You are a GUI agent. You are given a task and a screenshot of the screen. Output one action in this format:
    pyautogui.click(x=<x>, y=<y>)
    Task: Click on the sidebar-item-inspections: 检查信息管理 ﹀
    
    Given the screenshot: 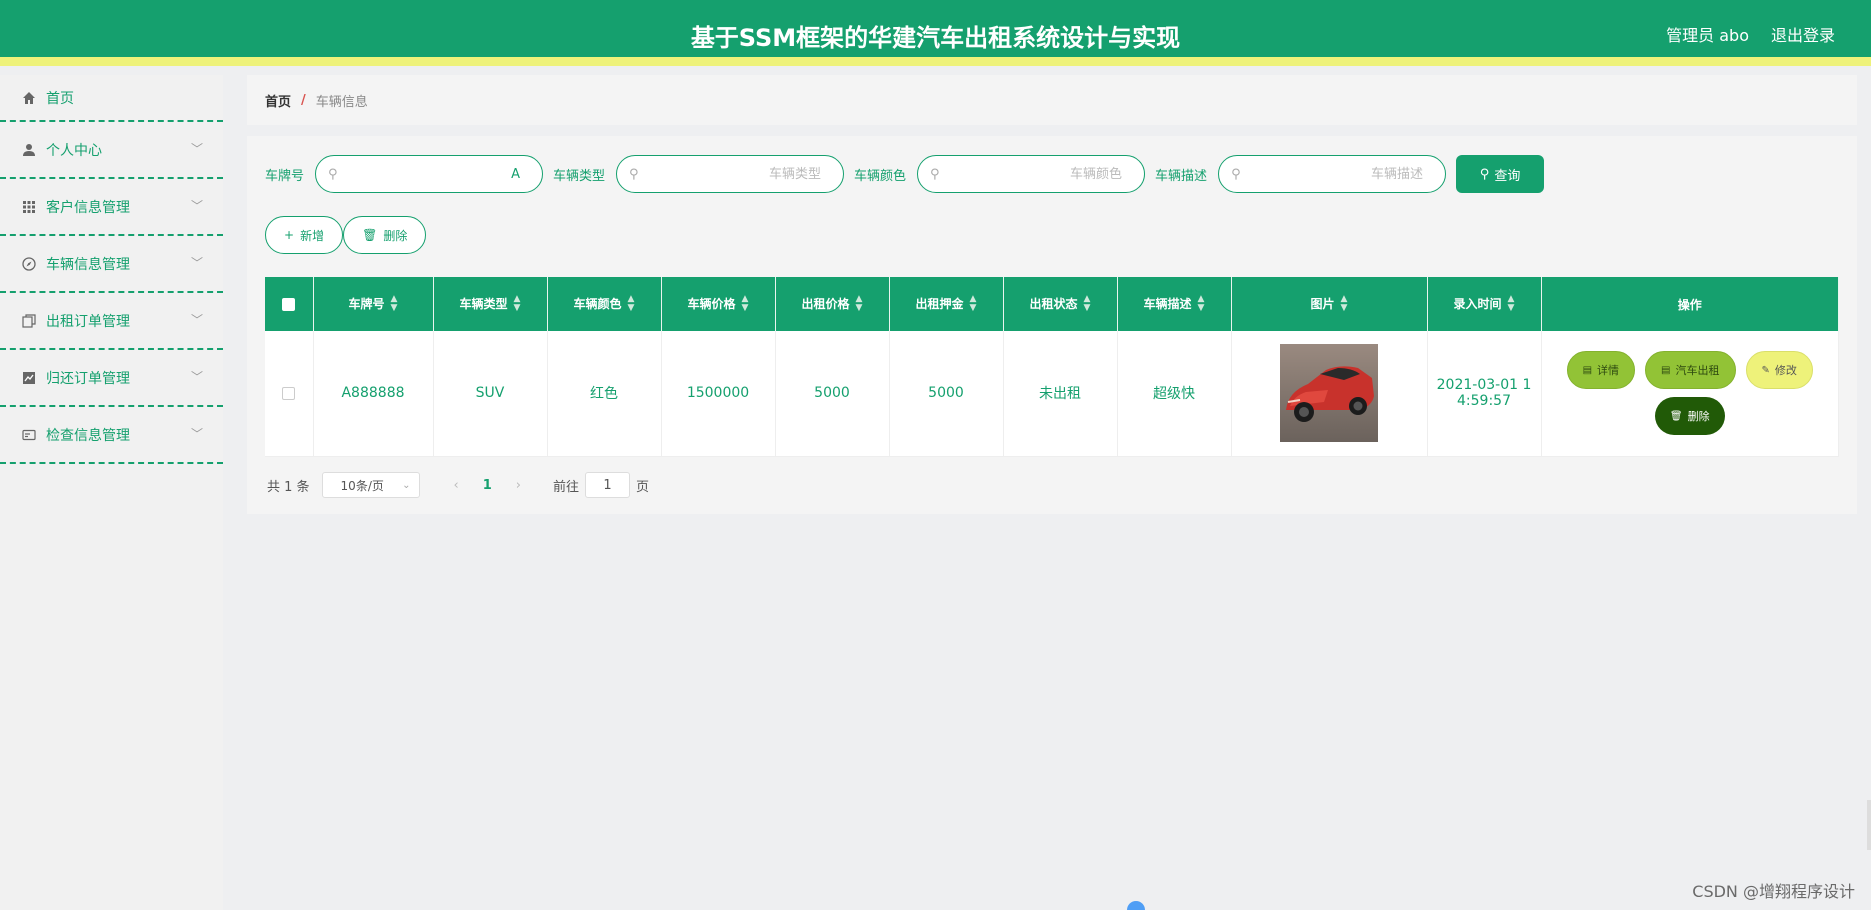 What is the action you would take?
    pyautogui.click(x=111, y=435)
    